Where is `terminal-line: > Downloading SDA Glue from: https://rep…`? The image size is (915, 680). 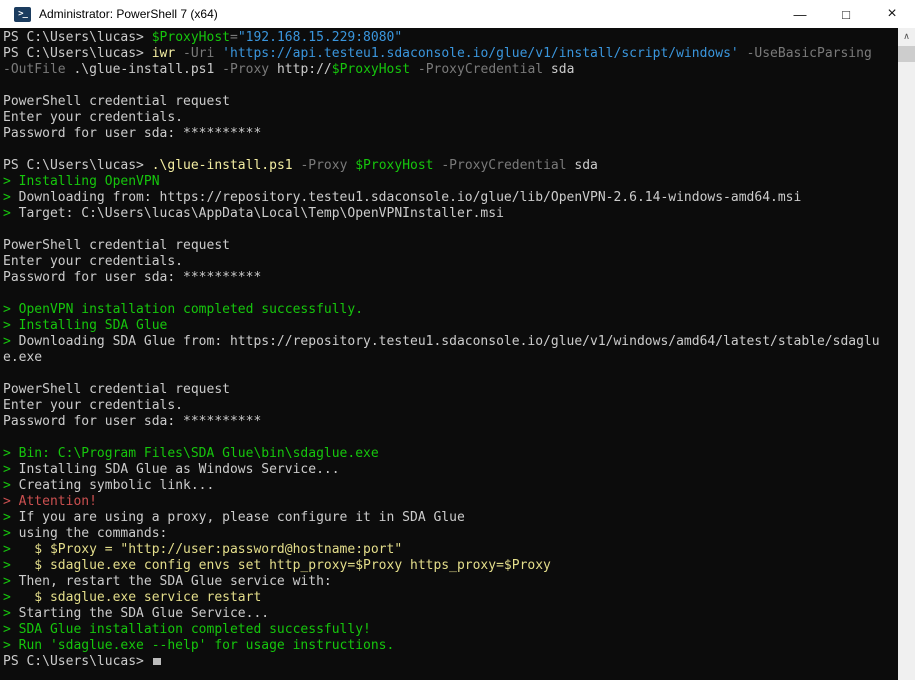 terminal-line: > Downloading SDA Glue from: https://rep… is located at coordinates (441, 341).